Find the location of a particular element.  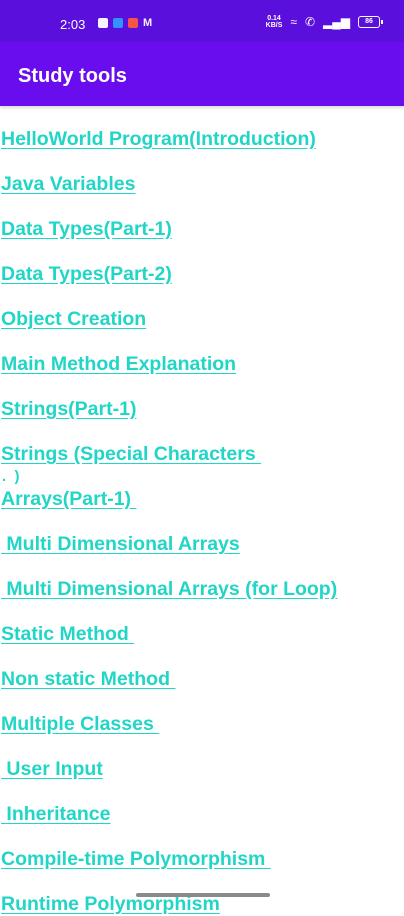

topic-link-multiple-classes: Multiple Classes is located at coordinates (80, 724).